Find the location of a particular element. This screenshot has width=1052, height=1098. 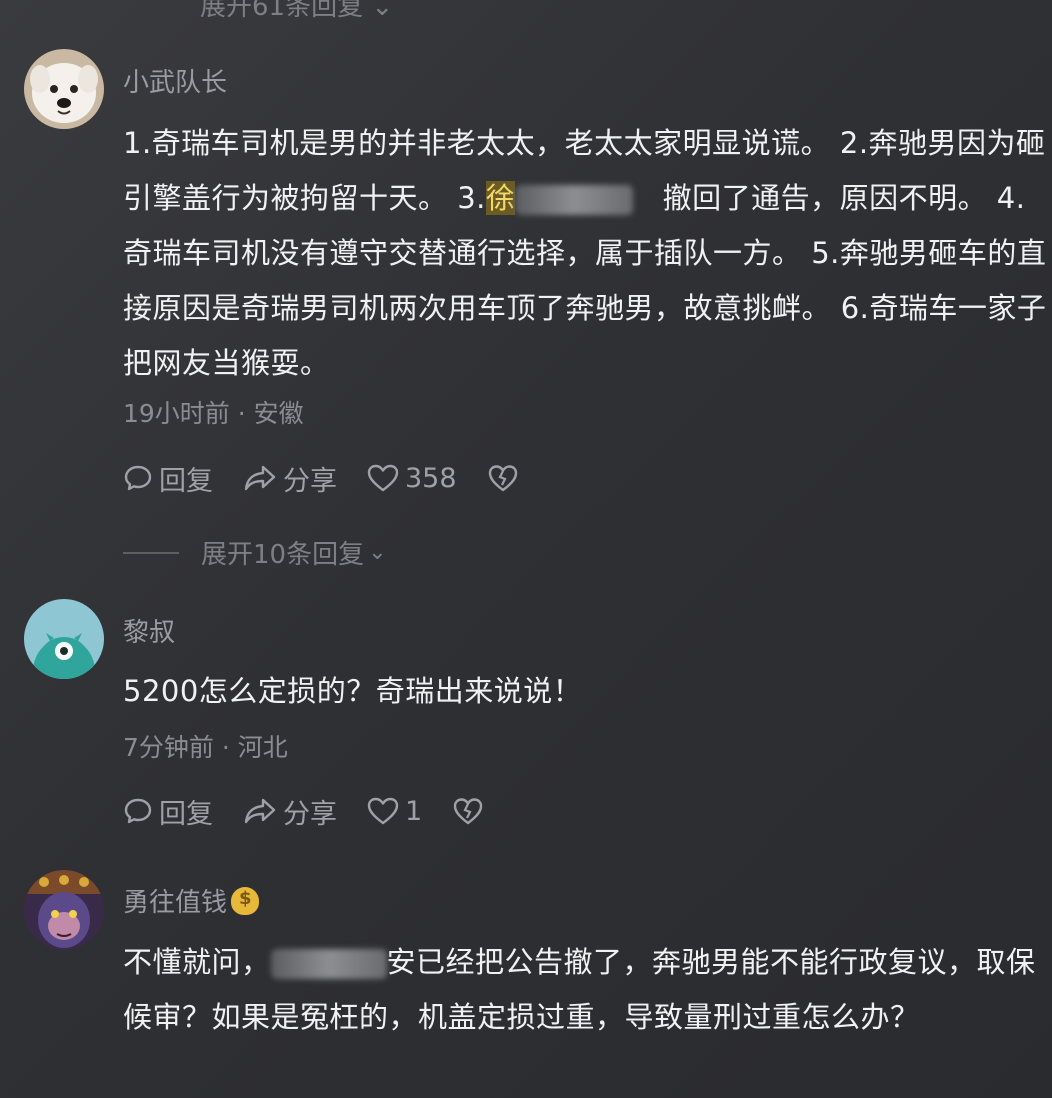

action-bar: 回复 分享 1 is located at coordinates (318, 811).